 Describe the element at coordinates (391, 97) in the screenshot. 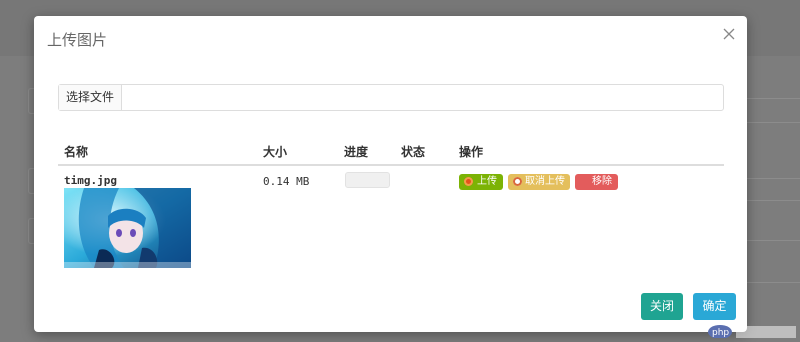

I see `file-picker: 选择文件` at that location.